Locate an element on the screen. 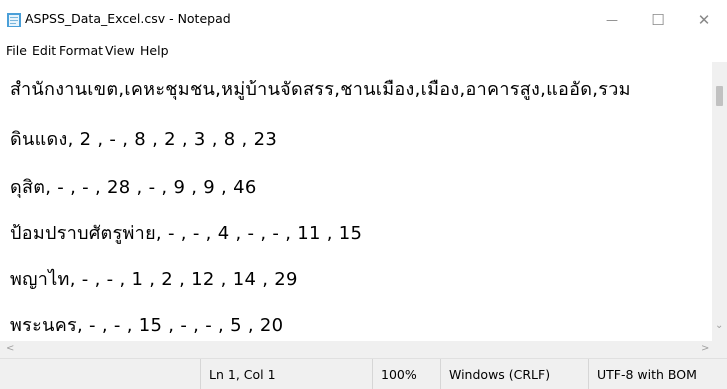 The height and width of the screenshot is (389, 727). menu-bar: File Edit Format View Help is located at coordinates (363, 51).